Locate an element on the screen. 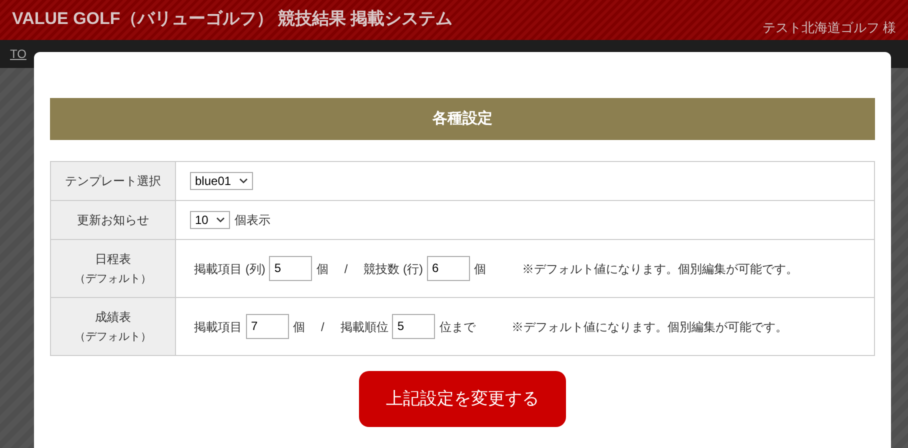 Image resolution: width=908 pixels, height=448 pixels. modal-title: 各種設定 is located at coordinates (462, 119).